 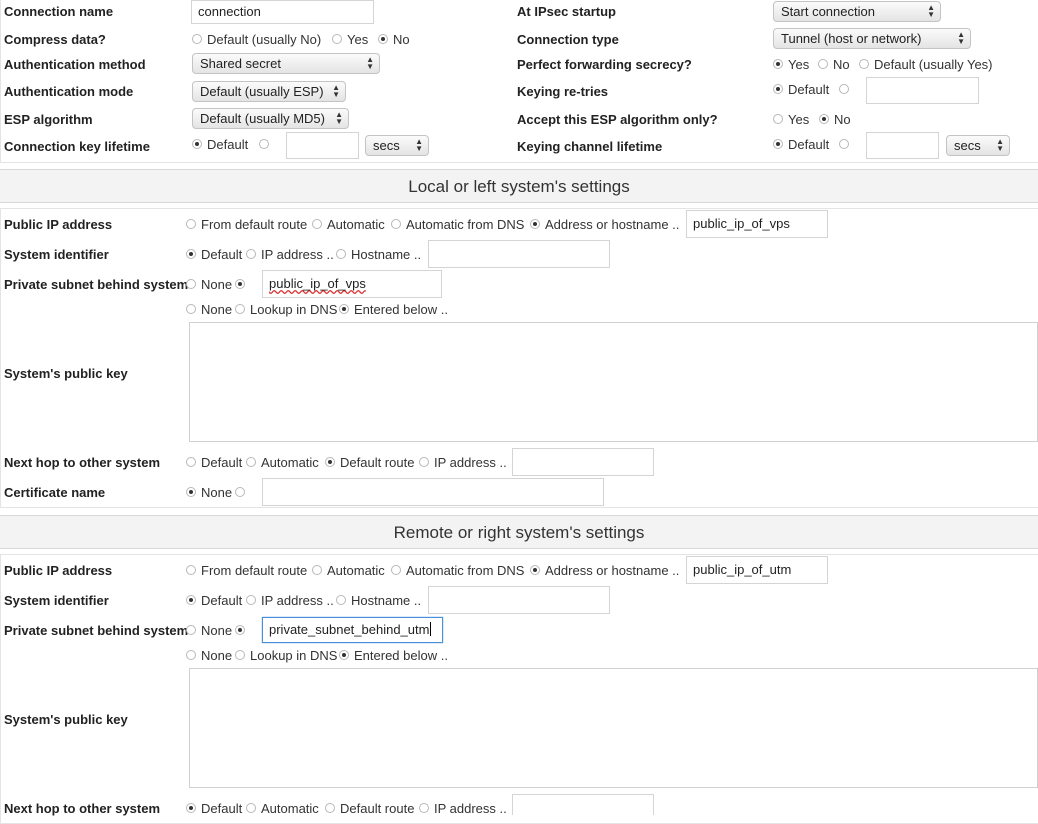 What do you see at coordinates (251, 600) in the screenshot?
I see `remote-sysid-ip-radio` at bounding box center [251, 600].